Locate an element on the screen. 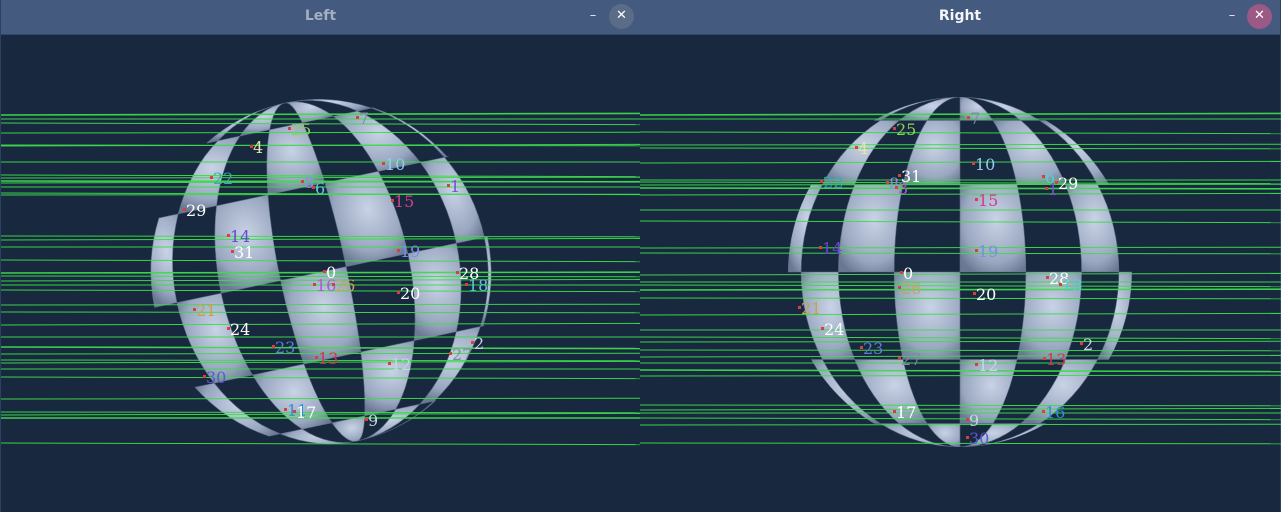 This screenshot has height=512, width=1281. left-titlebar: Left – ✕ is located at coordinates (320, 17).